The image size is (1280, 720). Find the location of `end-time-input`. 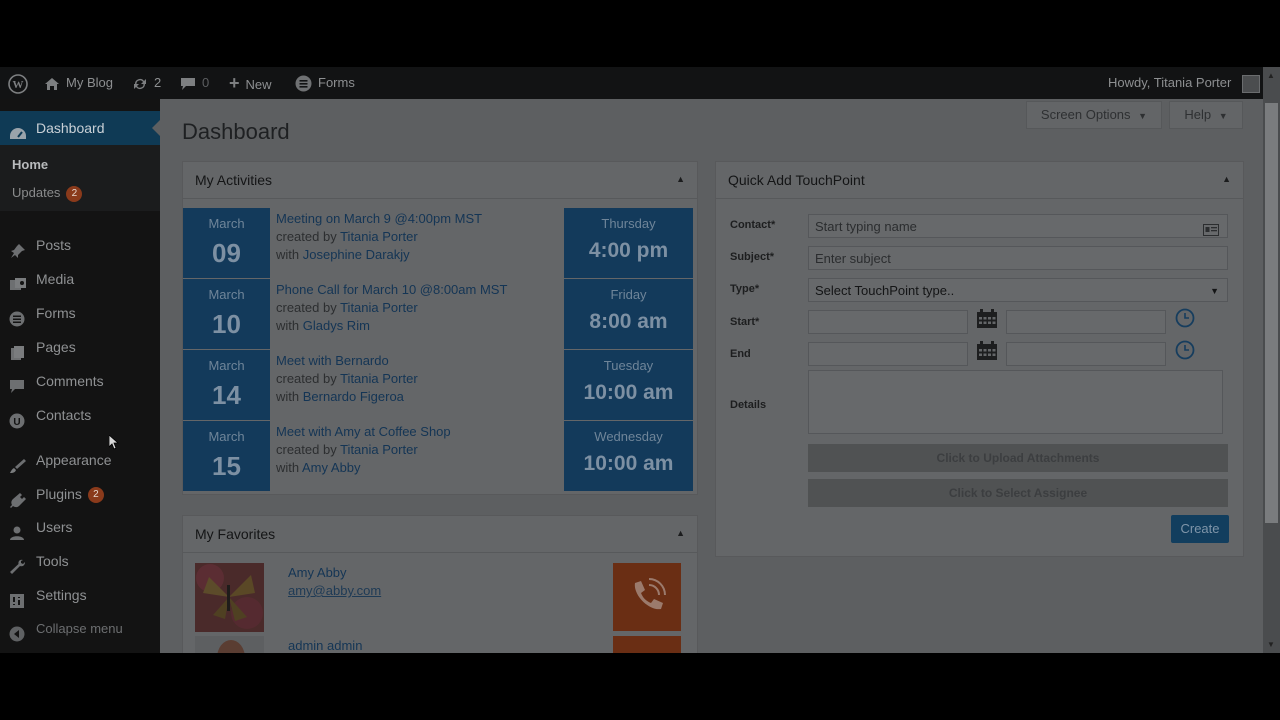

end-time-input is located at coordinates (1086, 354).